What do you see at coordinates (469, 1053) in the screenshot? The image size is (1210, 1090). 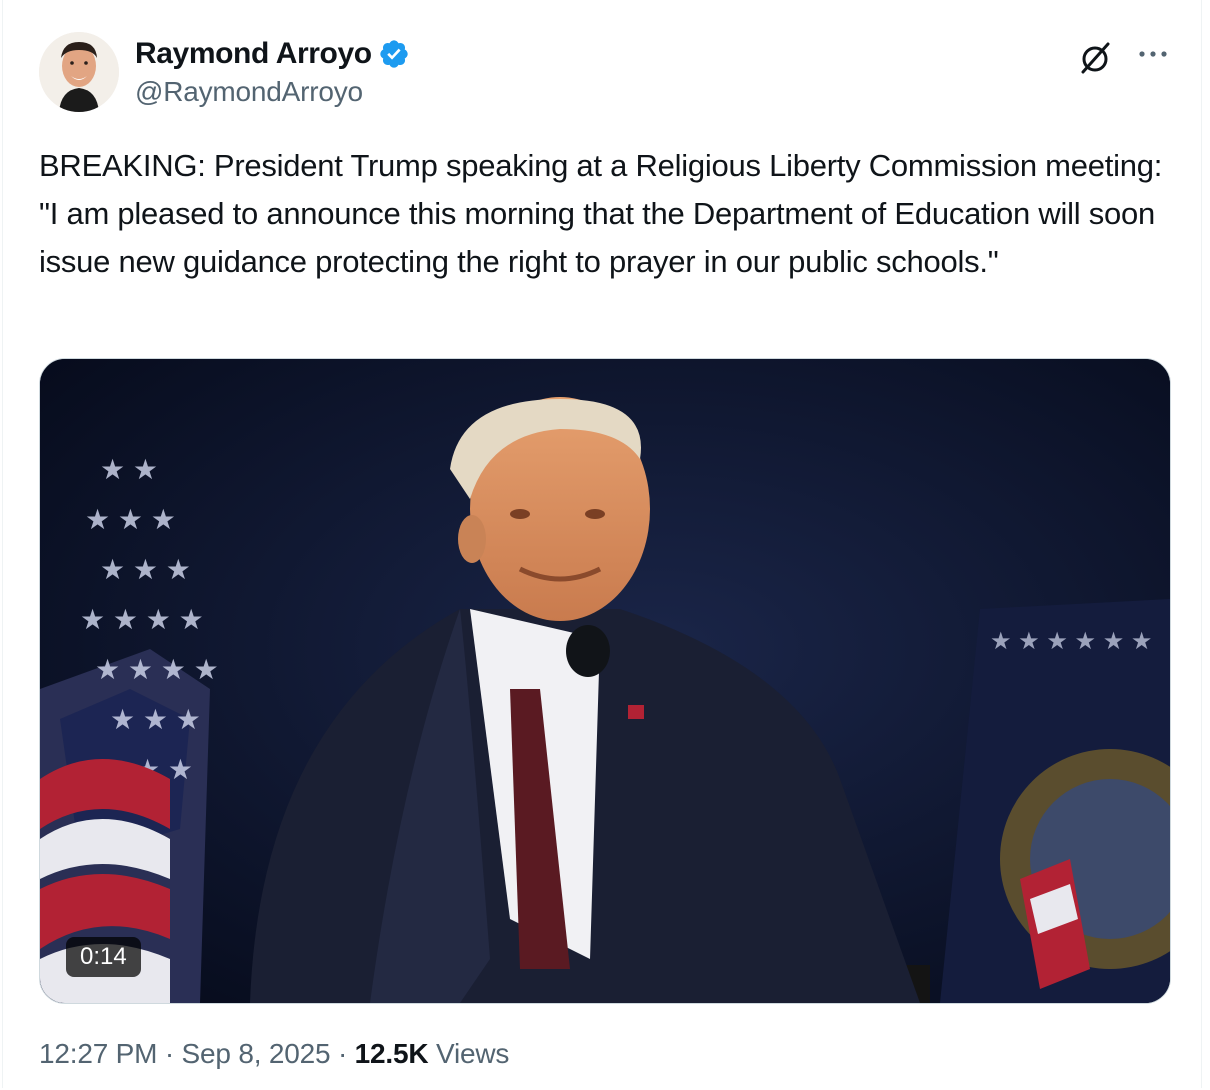 I see `views-label: Views` at bounding box center [469, 1053].